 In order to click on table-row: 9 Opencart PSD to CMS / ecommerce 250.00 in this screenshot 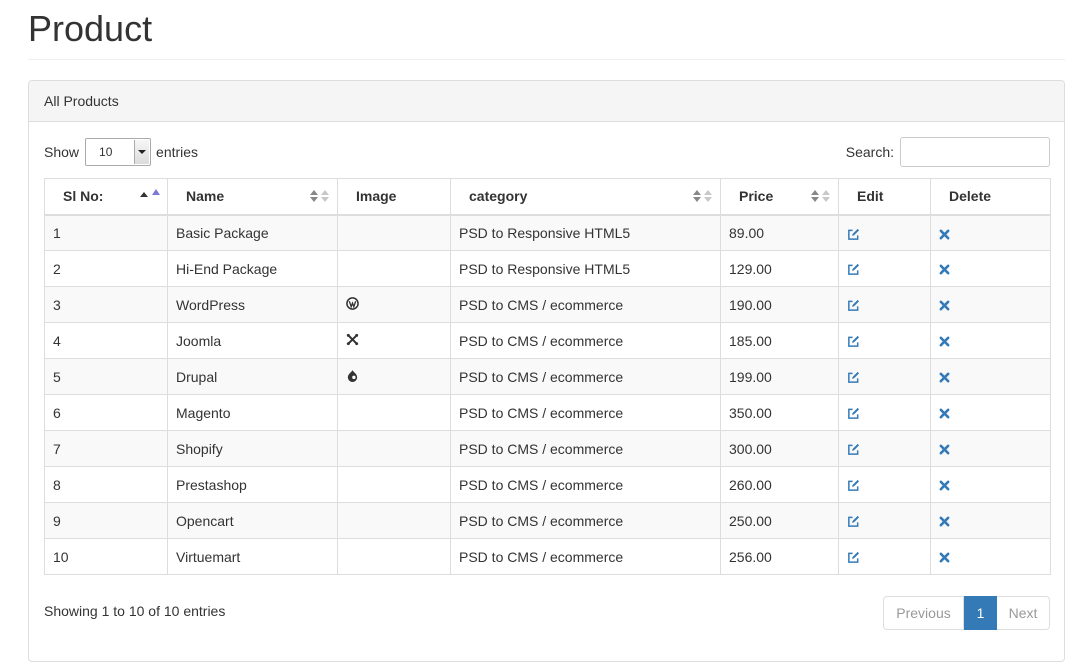, I will do `click(547, 520)`.